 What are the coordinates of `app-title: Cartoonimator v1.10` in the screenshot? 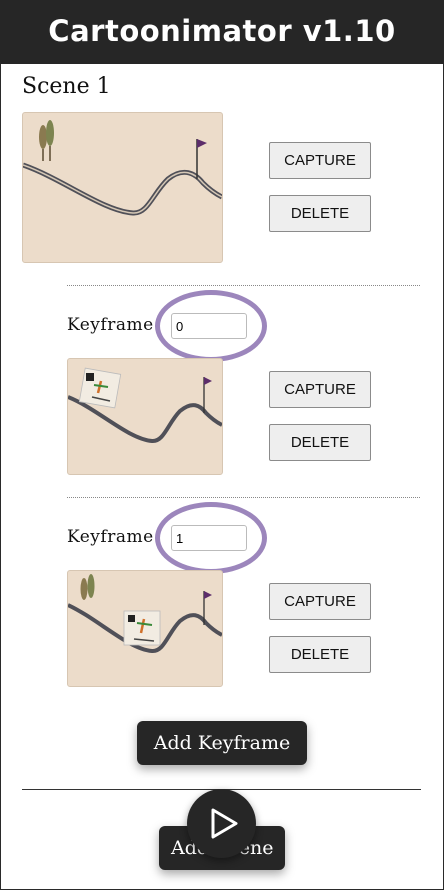 It's located at (222, 31).